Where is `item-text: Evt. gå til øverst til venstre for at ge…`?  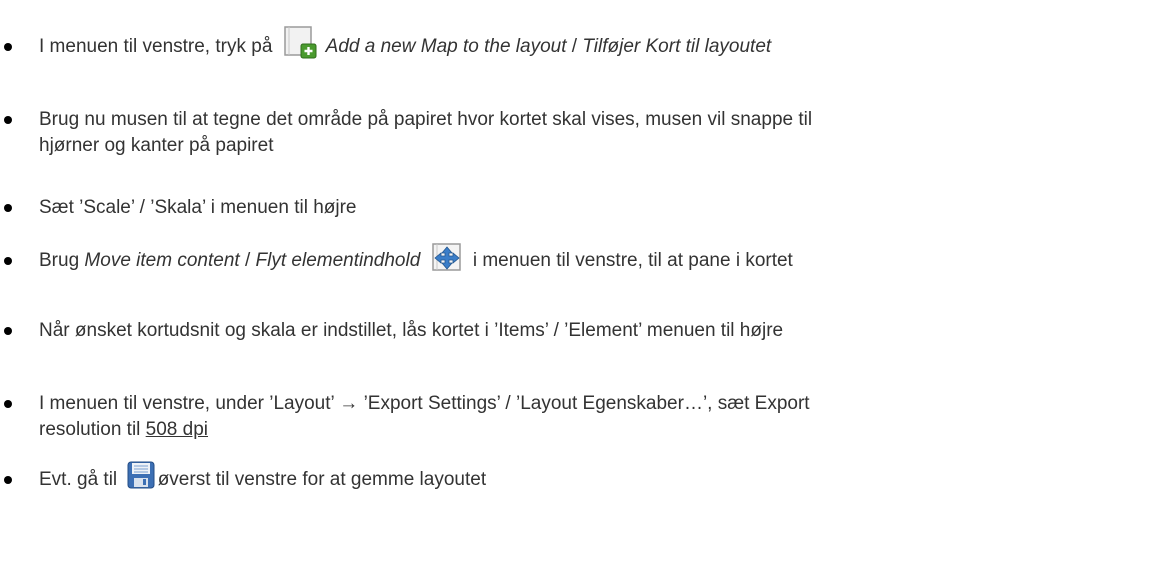
item-text: Evt. gå til øverst til venstre for at ge… is located at coordinates (263, 477).